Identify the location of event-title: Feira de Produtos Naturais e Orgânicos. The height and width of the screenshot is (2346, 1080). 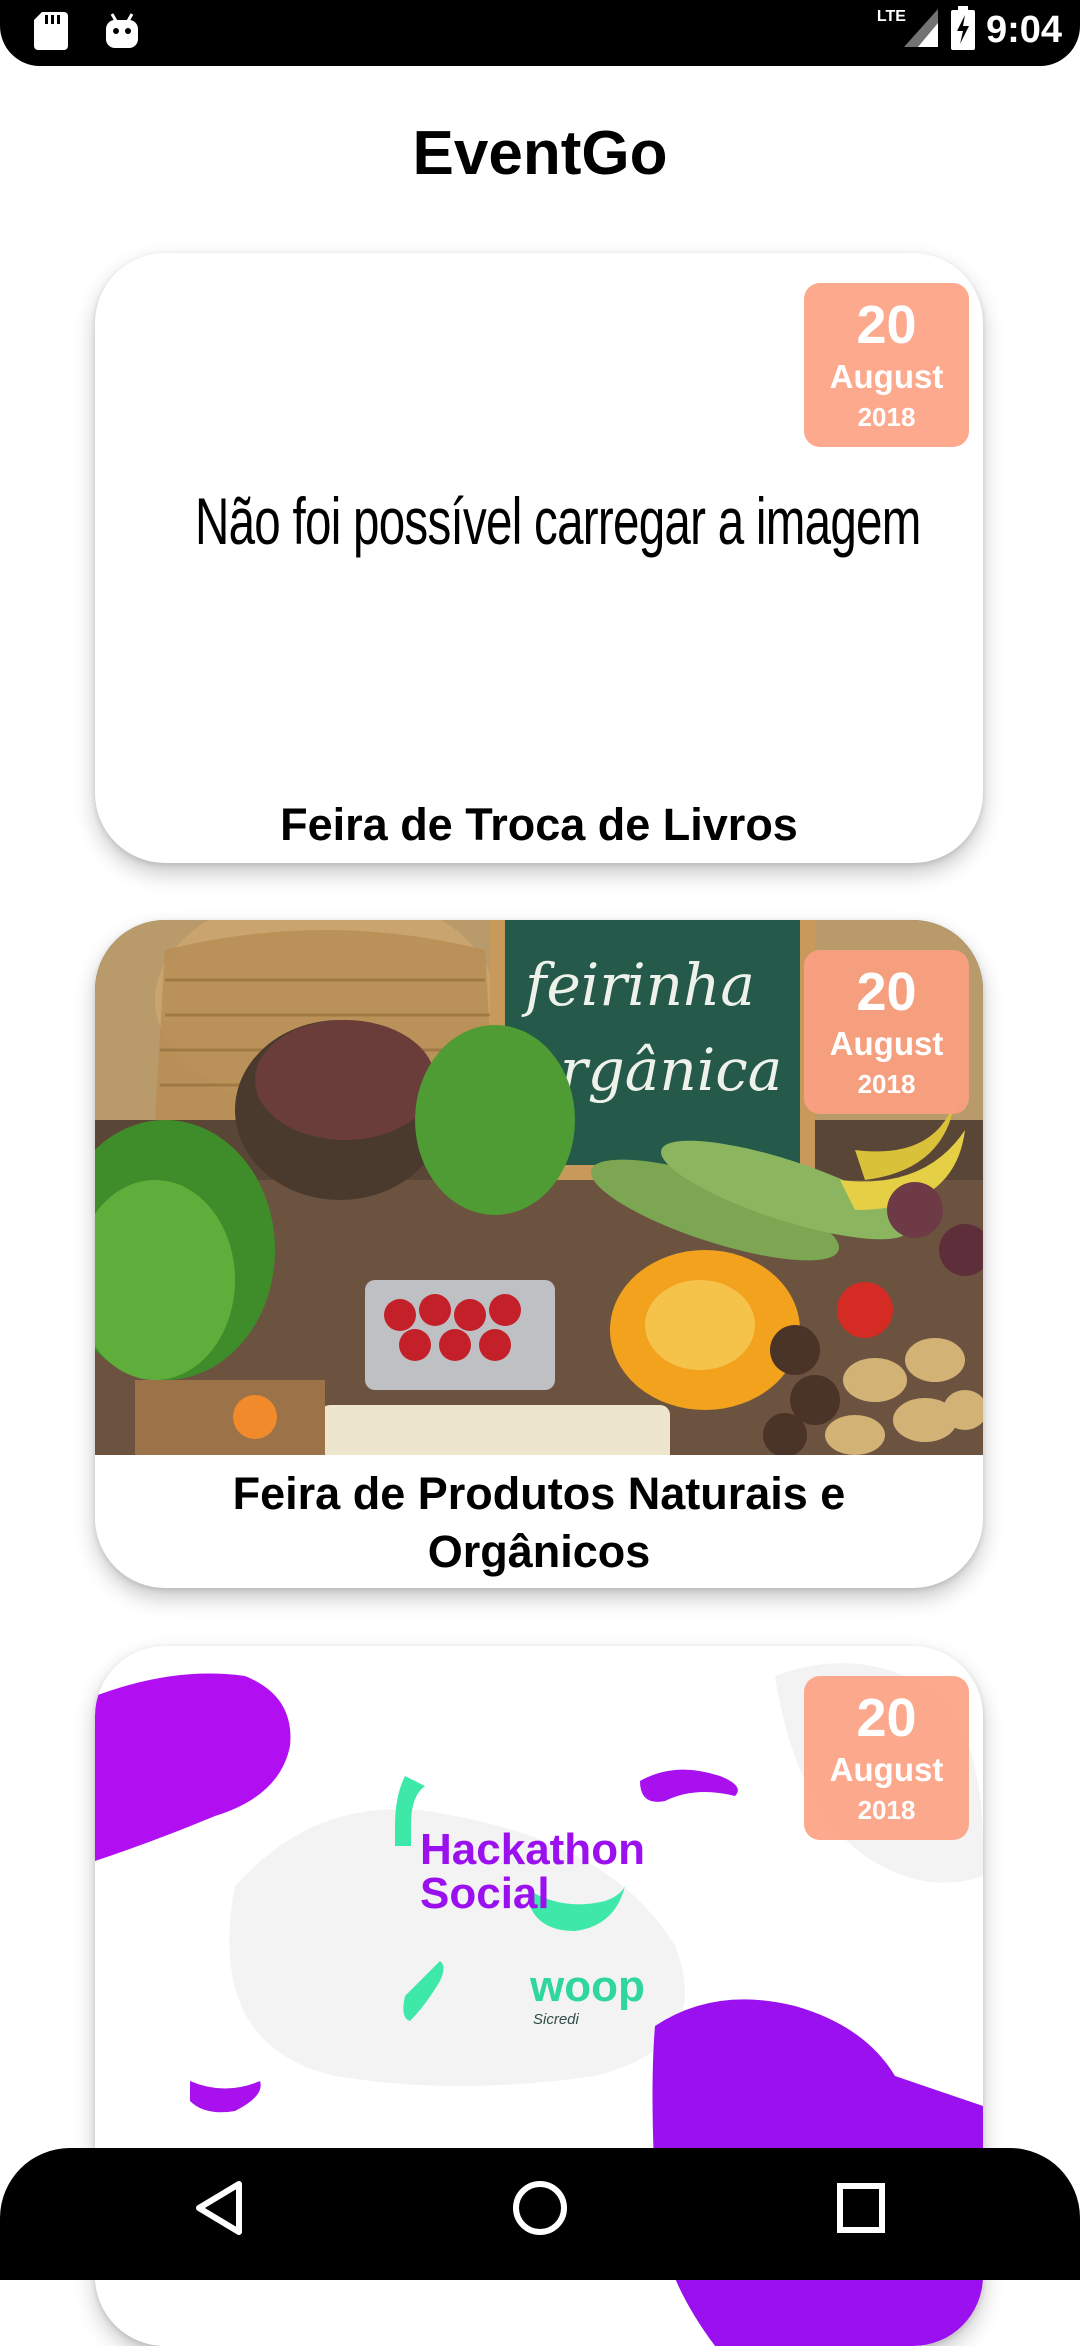
(539, 1523).